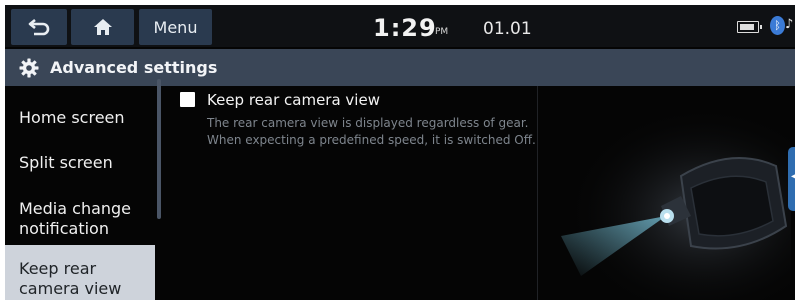 This screenshot has width=795, height=300. Describe the element at coordinates (749, 27) in the screenshot. I see `battery-icon` at that location.